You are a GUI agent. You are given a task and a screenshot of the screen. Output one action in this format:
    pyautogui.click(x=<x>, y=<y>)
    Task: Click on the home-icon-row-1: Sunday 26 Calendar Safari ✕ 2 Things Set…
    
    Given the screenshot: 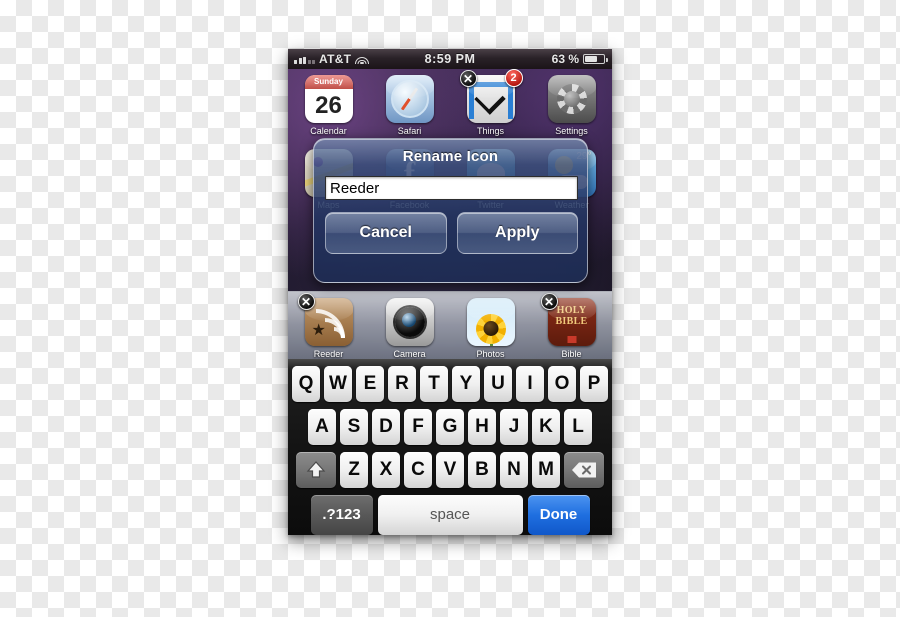 What is the action you would take?
    pyautogui.click(x=450, y=102)
    